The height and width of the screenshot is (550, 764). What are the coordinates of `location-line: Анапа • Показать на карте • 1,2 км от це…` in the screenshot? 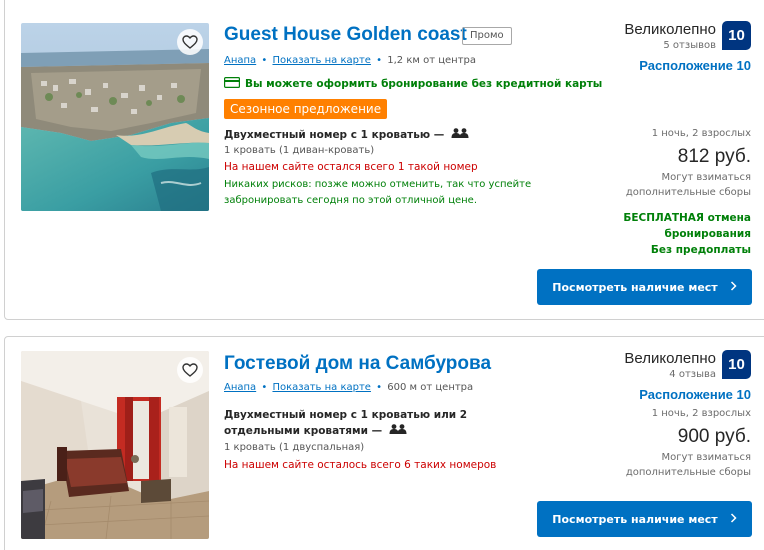 It's located at (350, 60).